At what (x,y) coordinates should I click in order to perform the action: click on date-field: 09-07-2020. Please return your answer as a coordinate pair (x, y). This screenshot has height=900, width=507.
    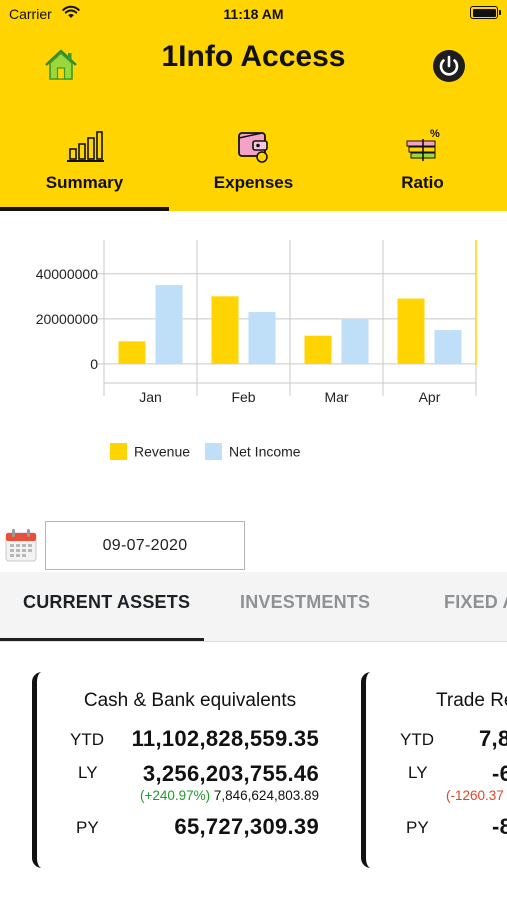
    Looking at the image, I should click on (145, 545).